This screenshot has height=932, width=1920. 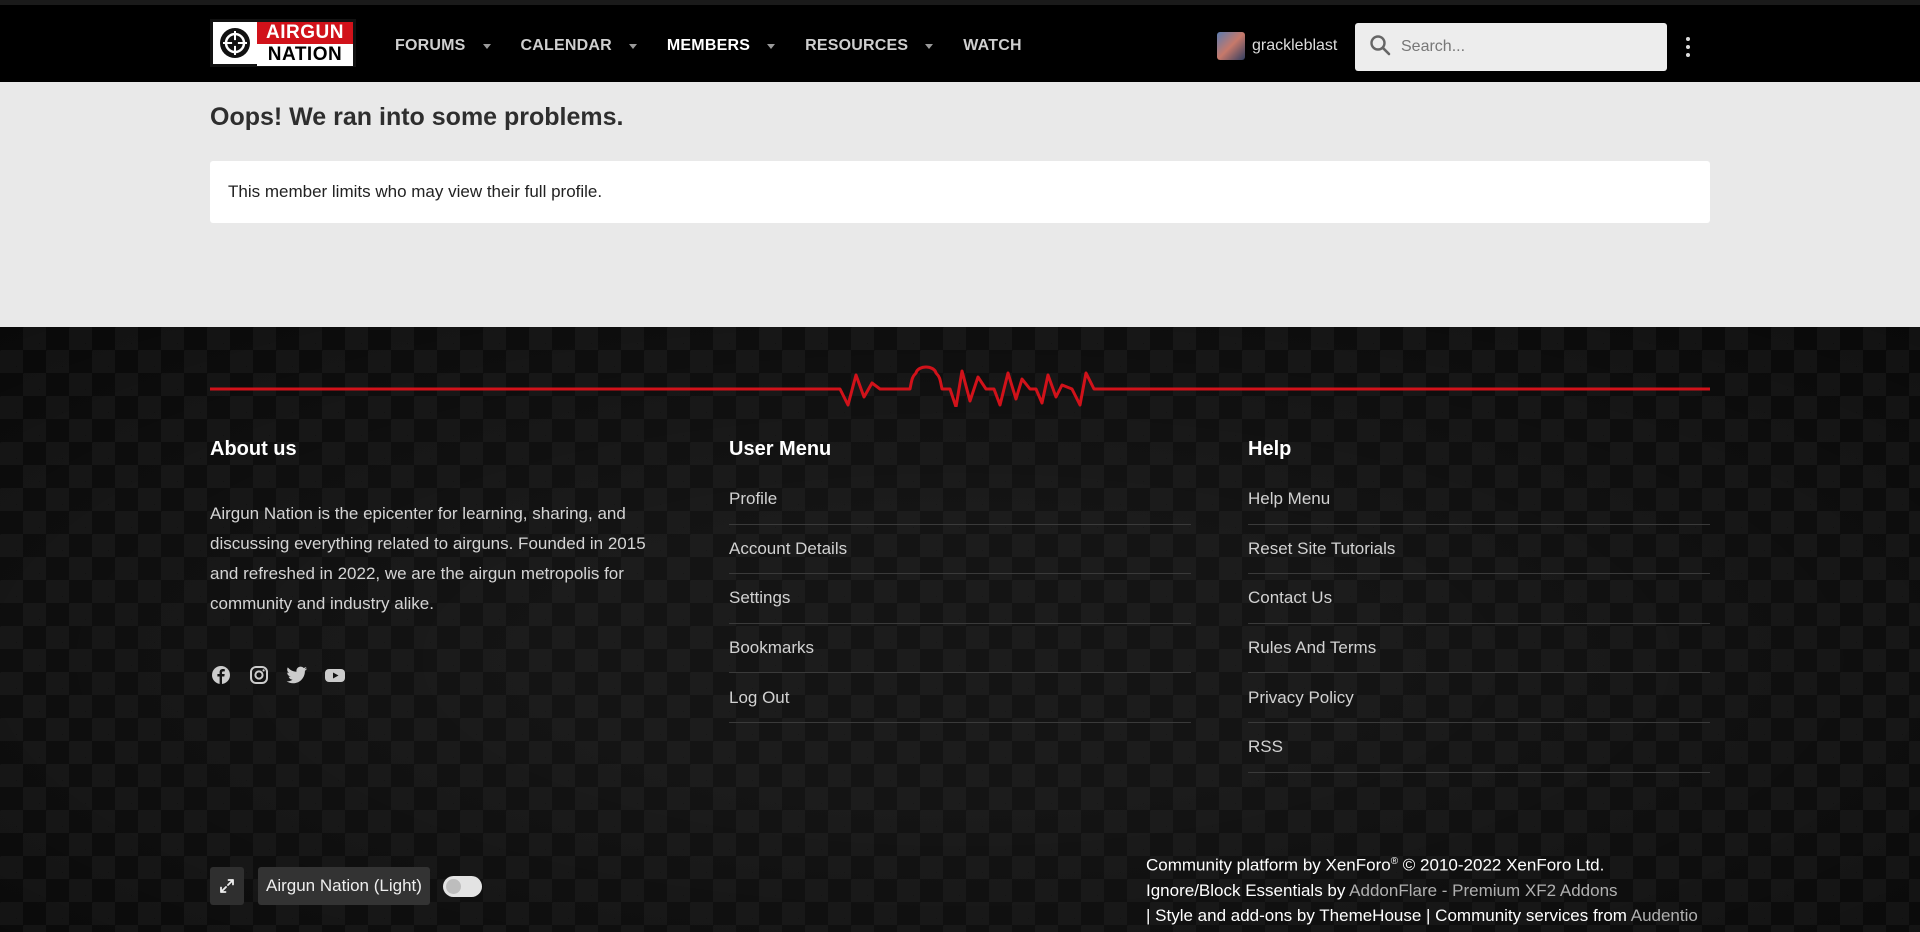 I want to click on footer-link-profile: Profile, so click(x=960, y=500).